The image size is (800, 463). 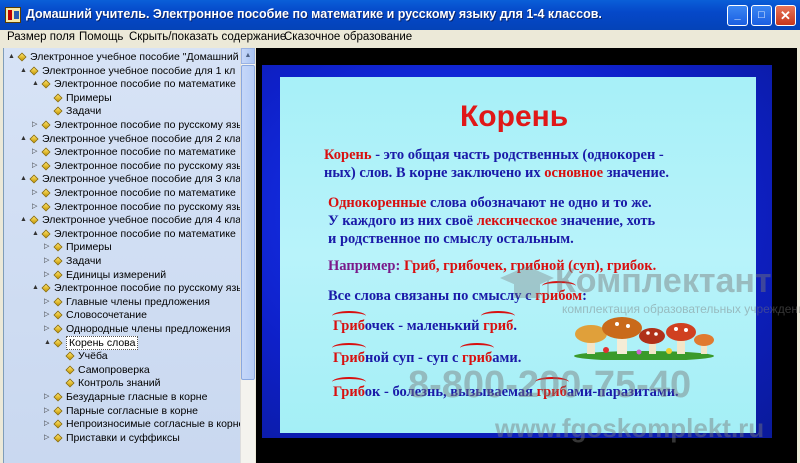 I want to click on tree-item-label: Приставки и суффиксы, so click(x=123, y=437).